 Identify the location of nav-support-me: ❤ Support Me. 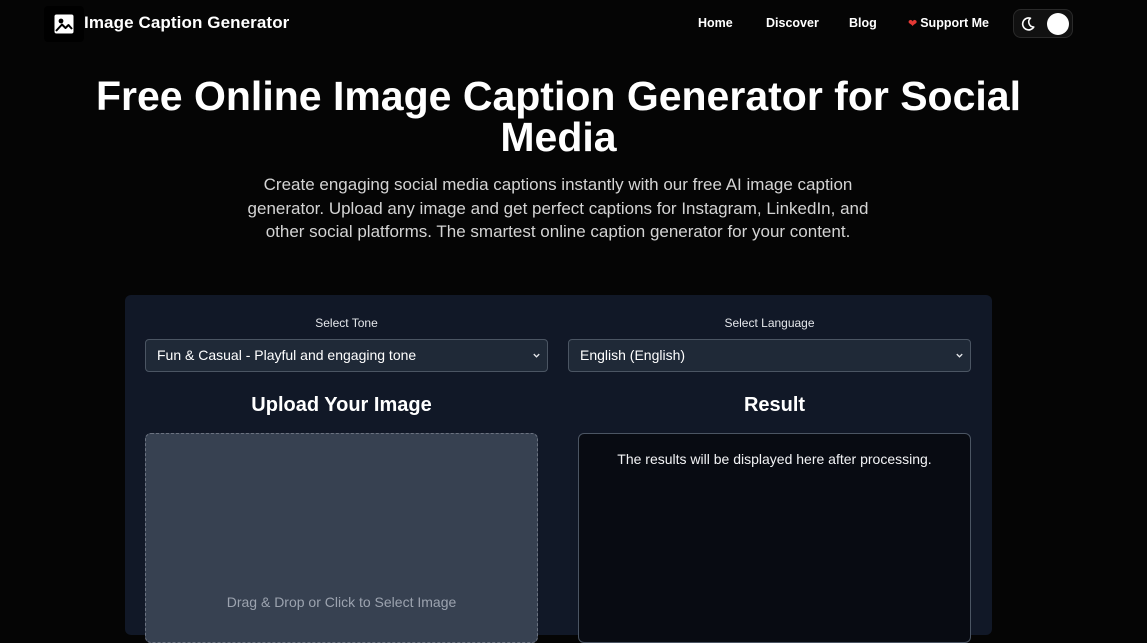
(948, 23).